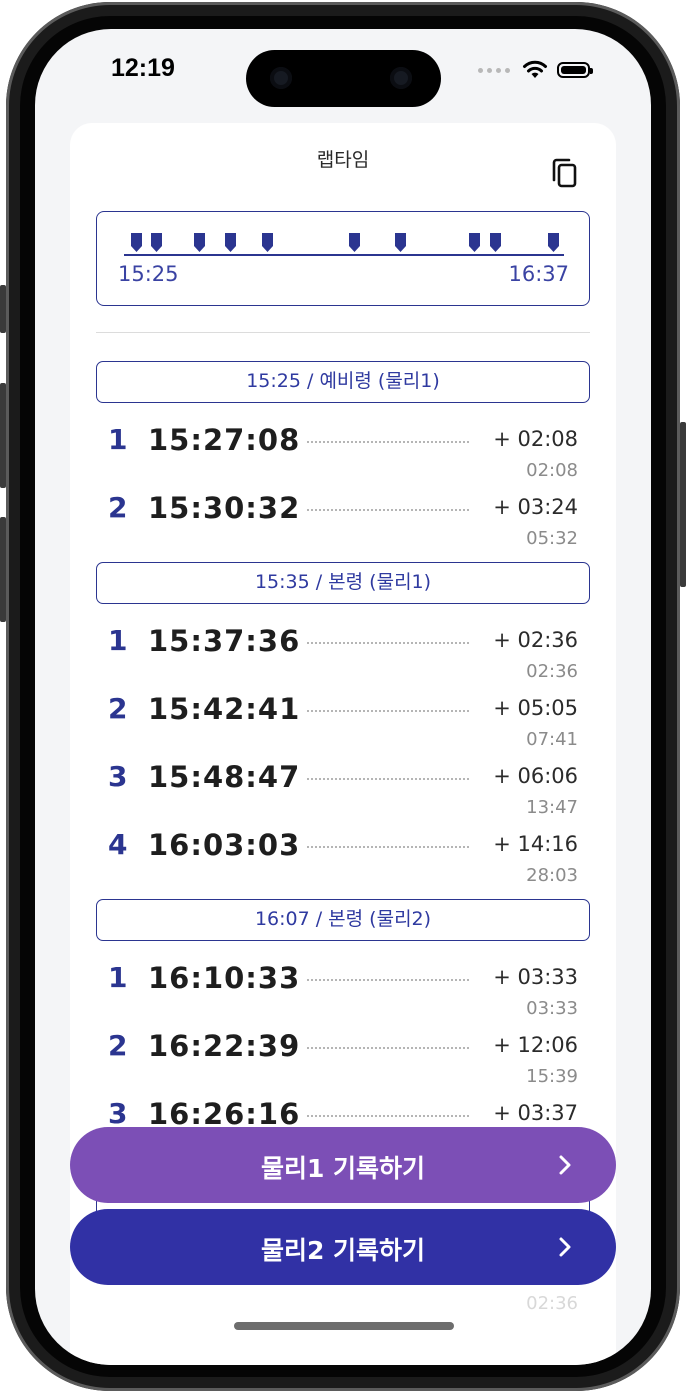 The width and height of the screenshot is (686, 1393). What do you see at coordinates (535, 640) in the screenshot?
I see `lap-delta: + 02:36` at bounding box center [535, 640].